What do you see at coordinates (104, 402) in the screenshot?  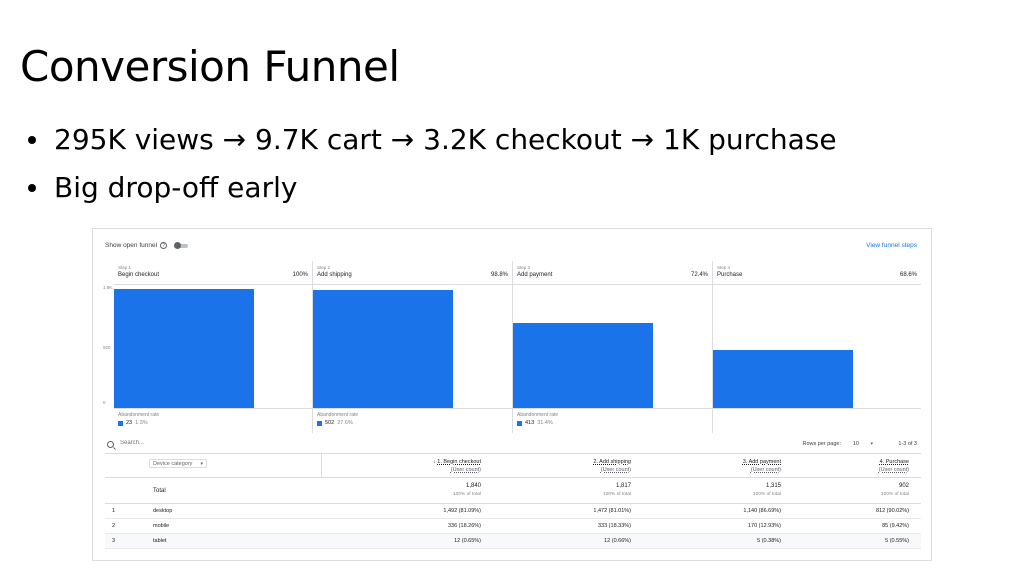 I see `y-tick-label: 0` at bounding box center [104, 402].